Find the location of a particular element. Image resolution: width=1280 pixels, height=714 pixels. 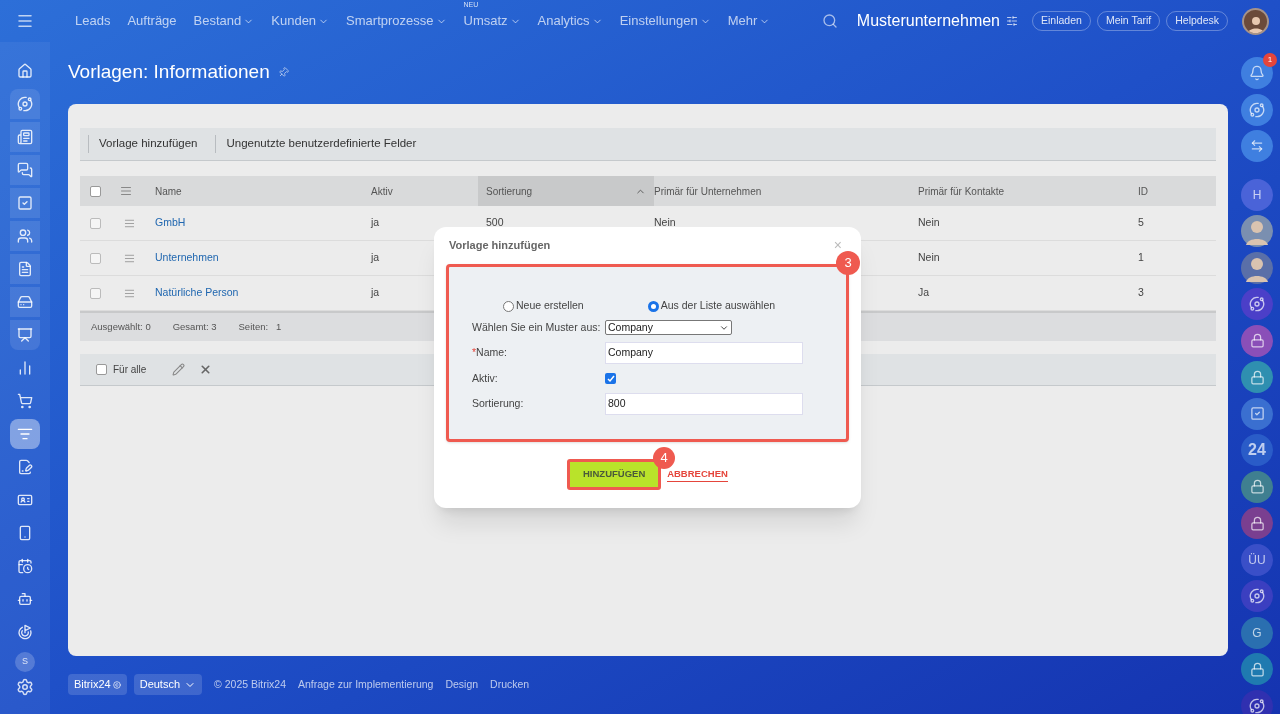

drive-icon is located at coordinates (25, 302).